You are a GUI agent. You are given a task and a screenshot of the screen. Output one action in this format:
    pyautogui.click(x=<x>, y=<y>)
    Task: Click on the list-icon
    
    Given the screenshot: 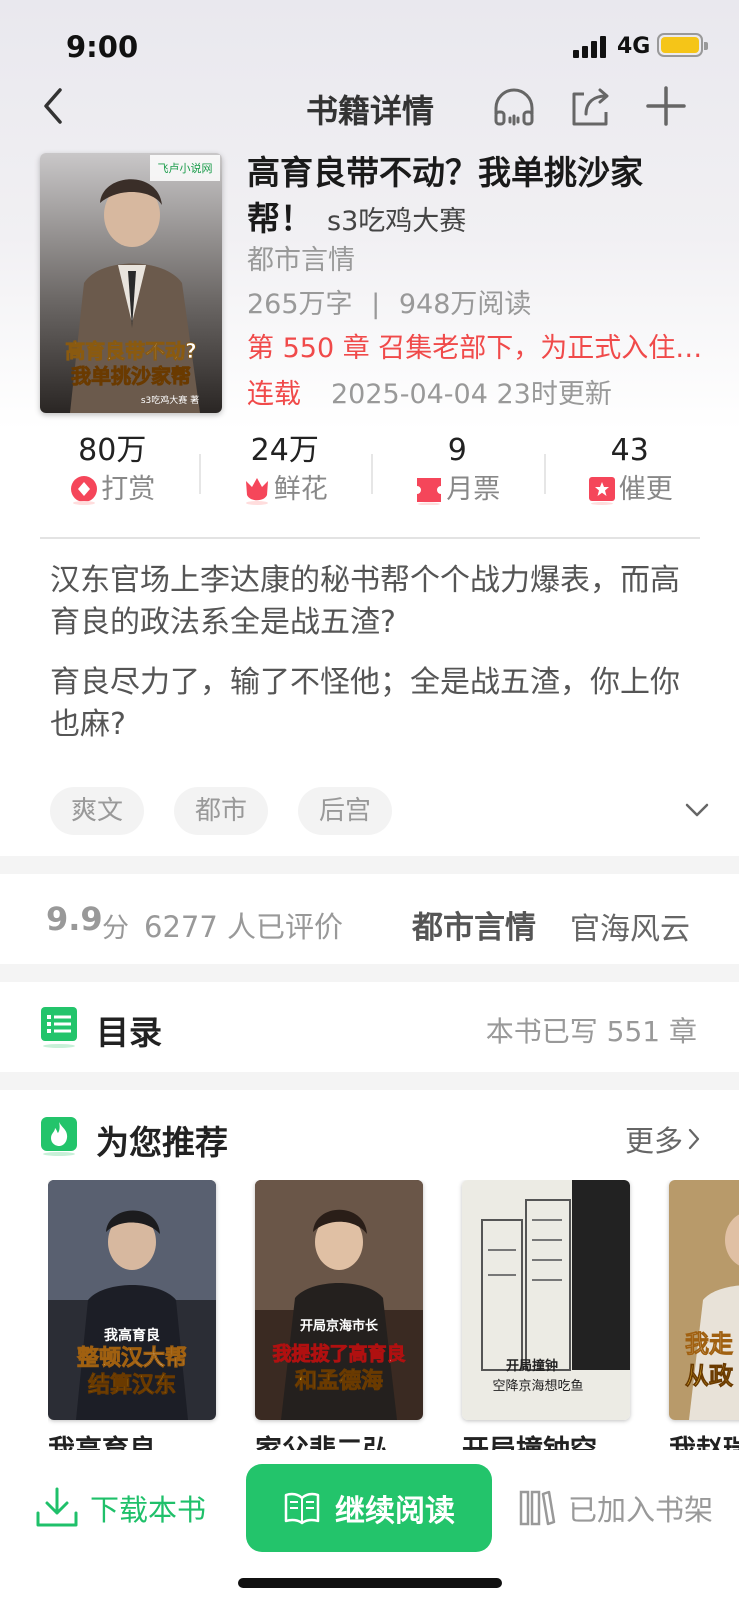 What is the action you would take?
    pyautogui.click(x=59, y=1027)
    